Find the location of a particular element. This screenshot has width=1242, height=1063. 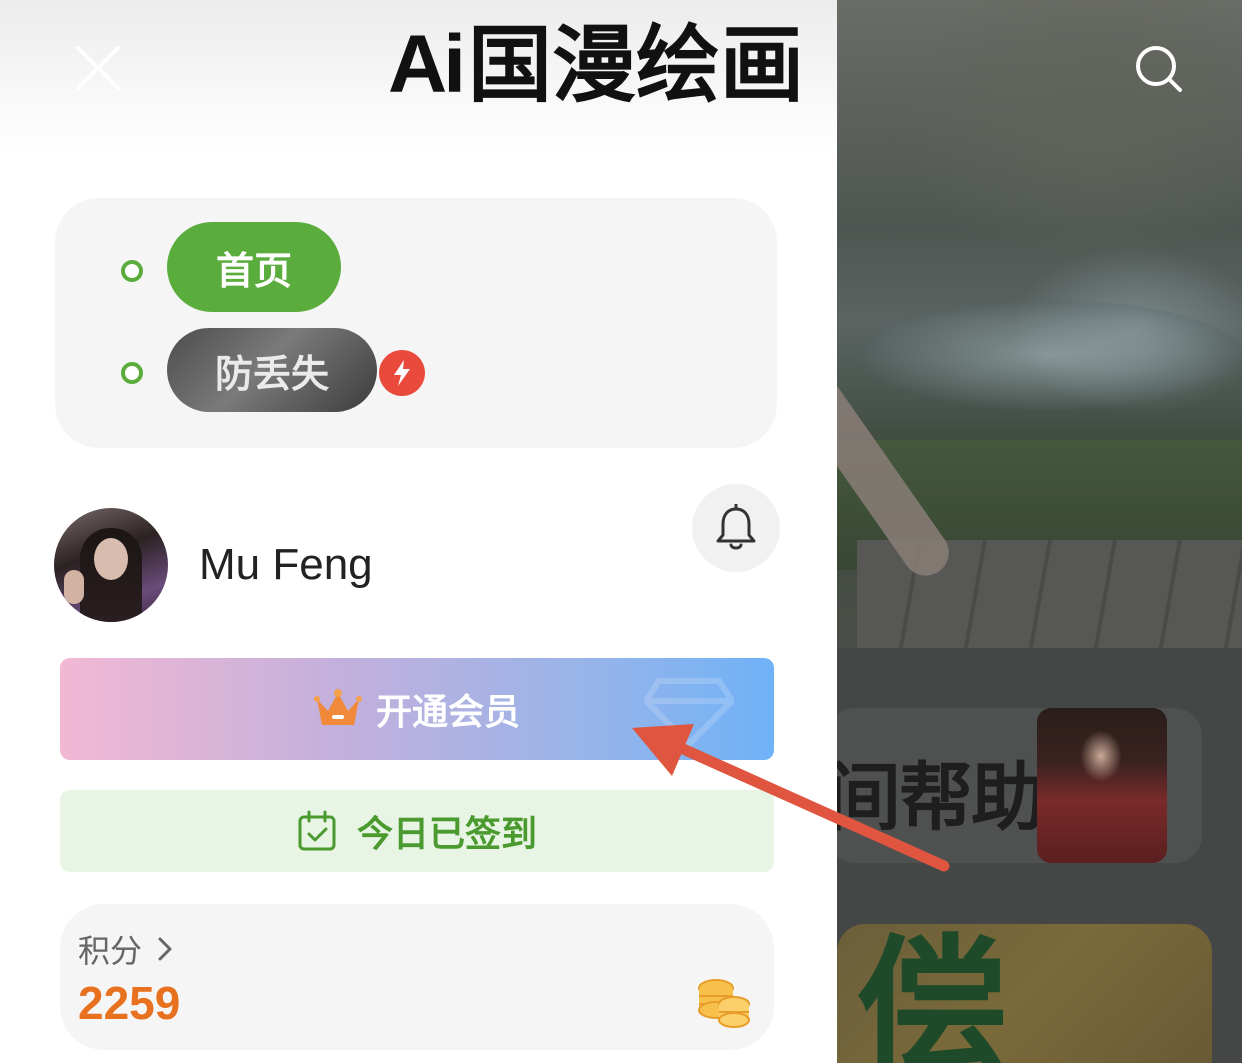

checkin-button: 今日已签到 is located at coordinates (417, 831).